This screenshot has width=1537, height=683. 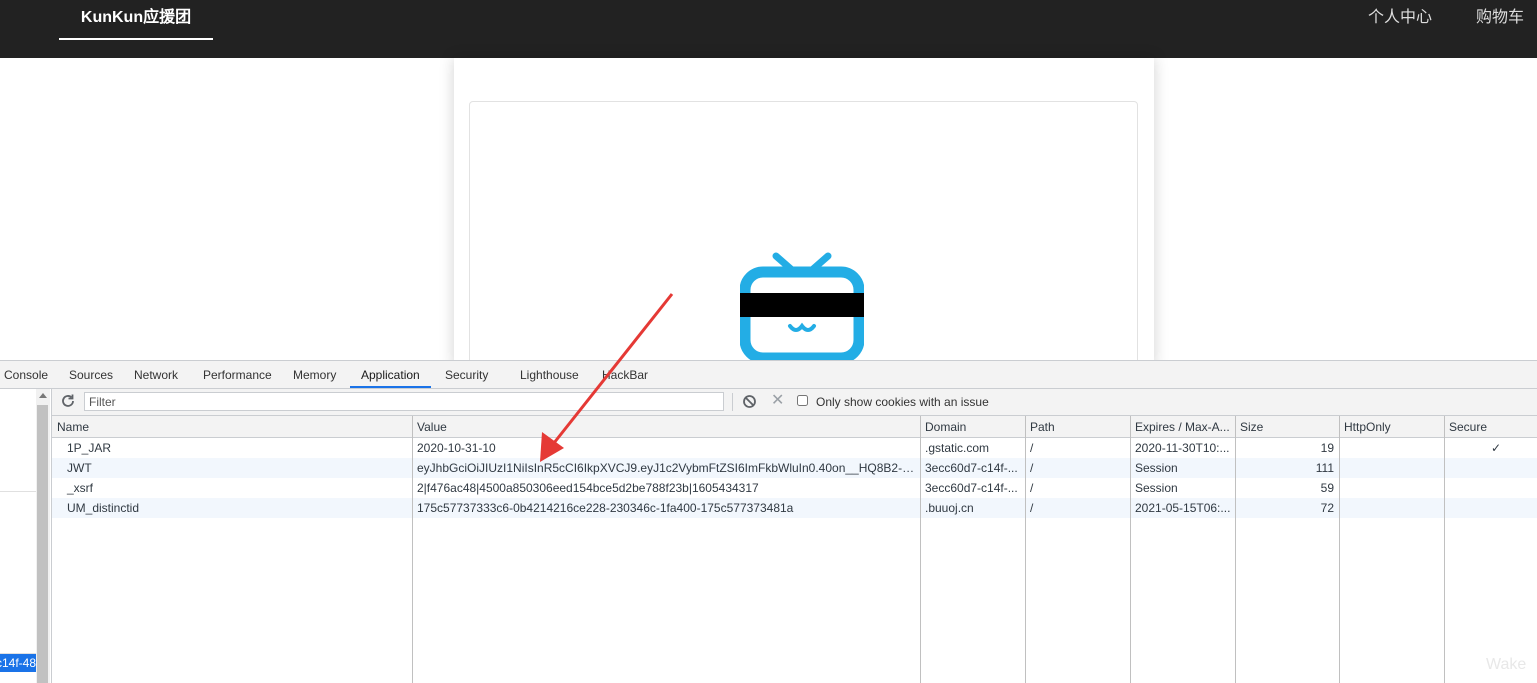 I want to click on tab-security: Security, so click(x=466, y=374).